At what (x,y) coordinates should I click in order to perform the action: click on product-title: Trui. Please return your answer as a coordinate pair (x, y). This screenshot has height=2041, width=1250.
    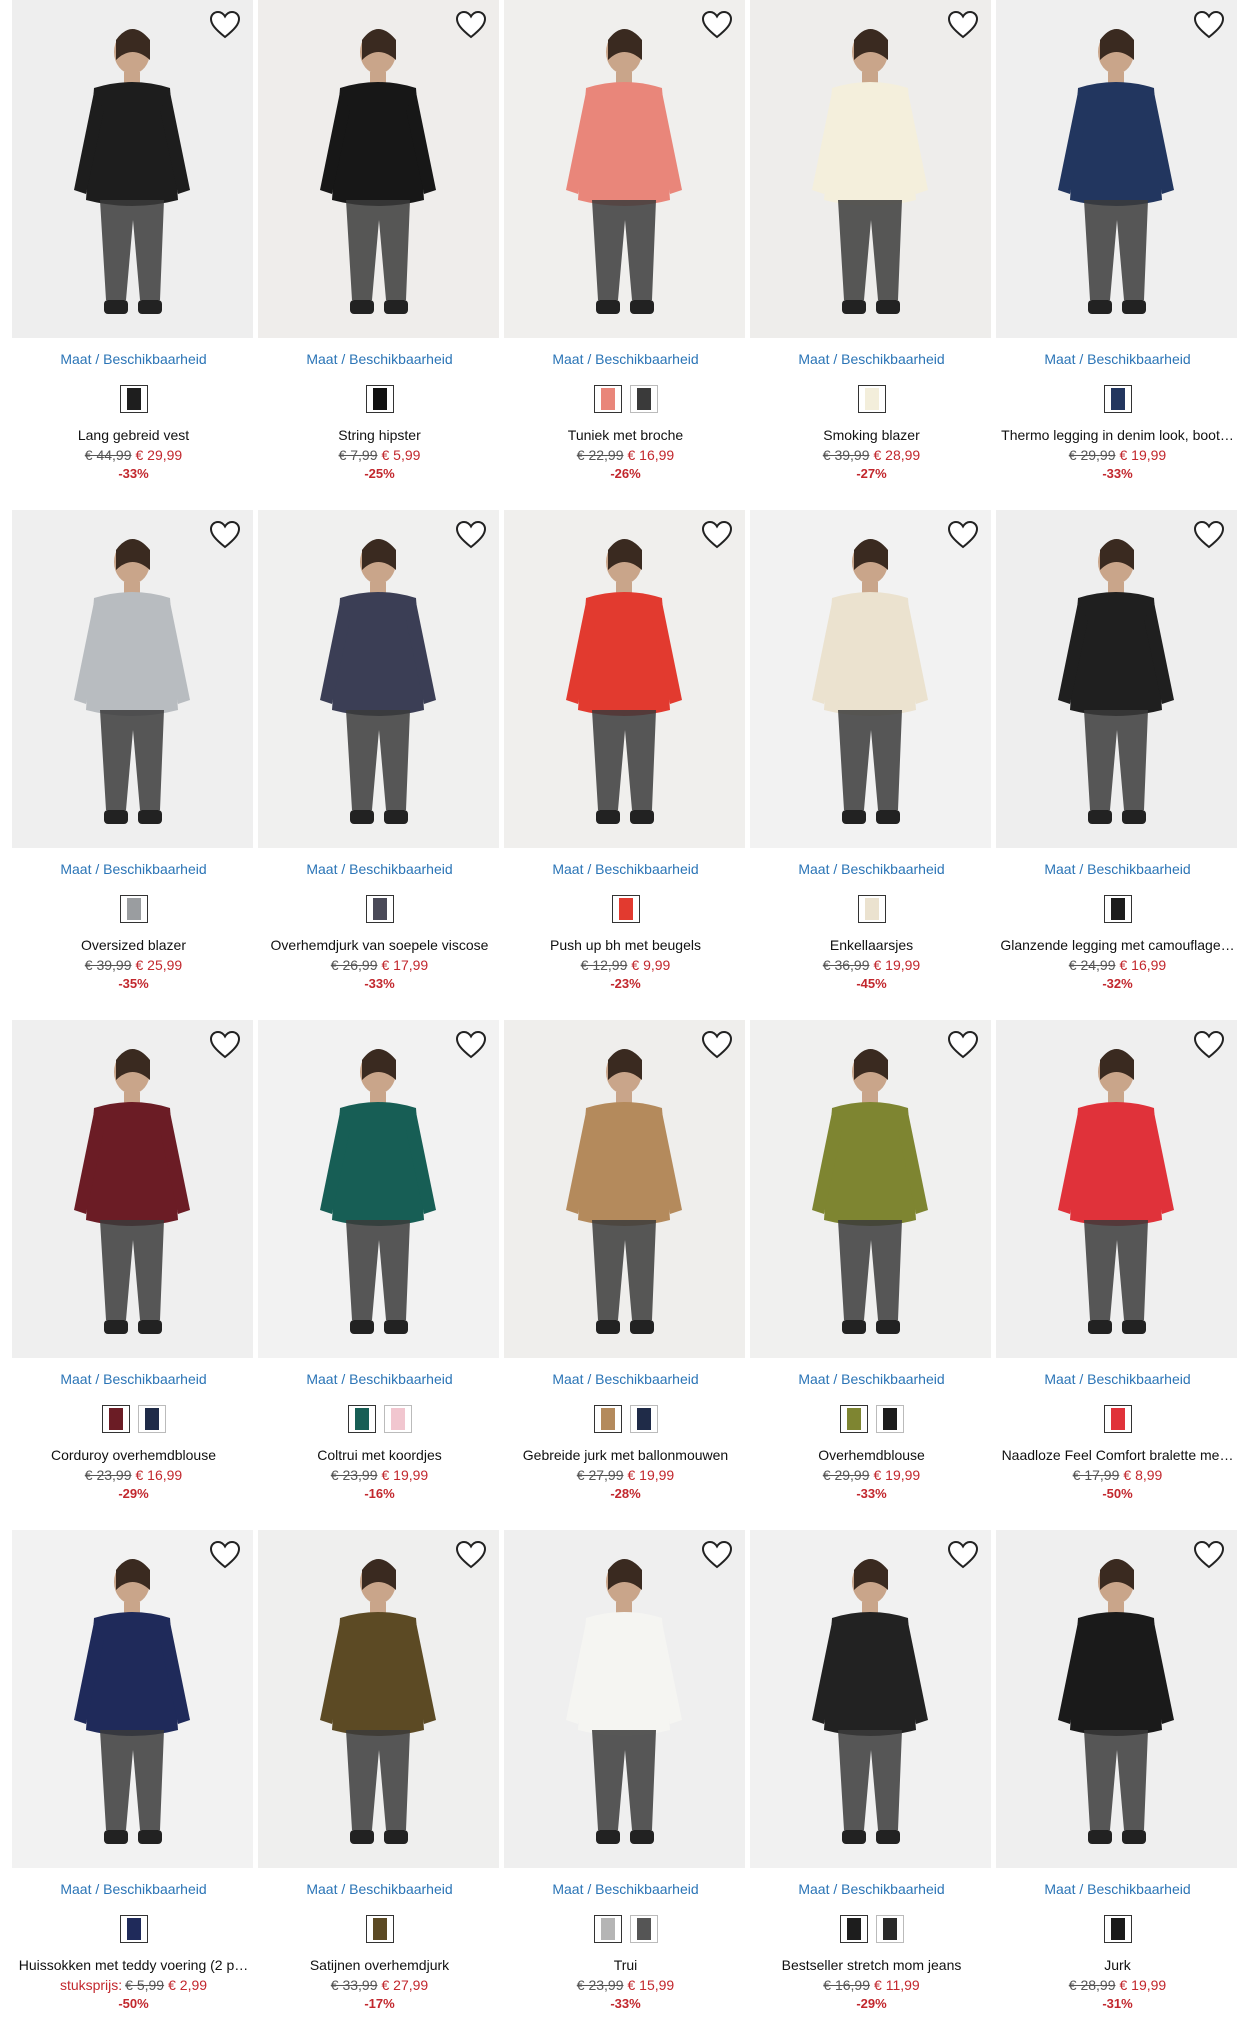
    Looking at the image, I should click on (625, 1965).